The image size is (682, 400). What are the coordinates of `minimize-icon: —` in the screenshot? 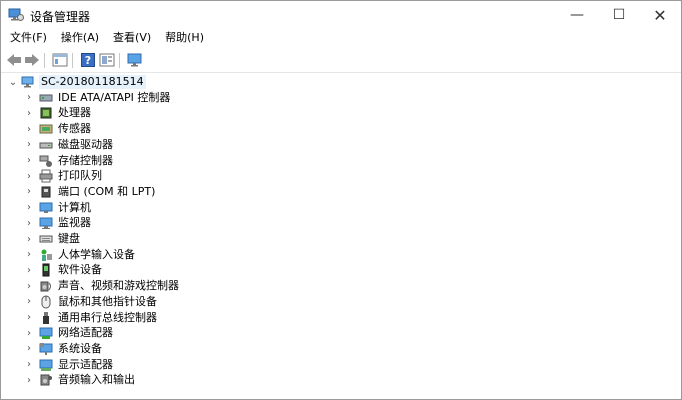 It's located at (577, 15).